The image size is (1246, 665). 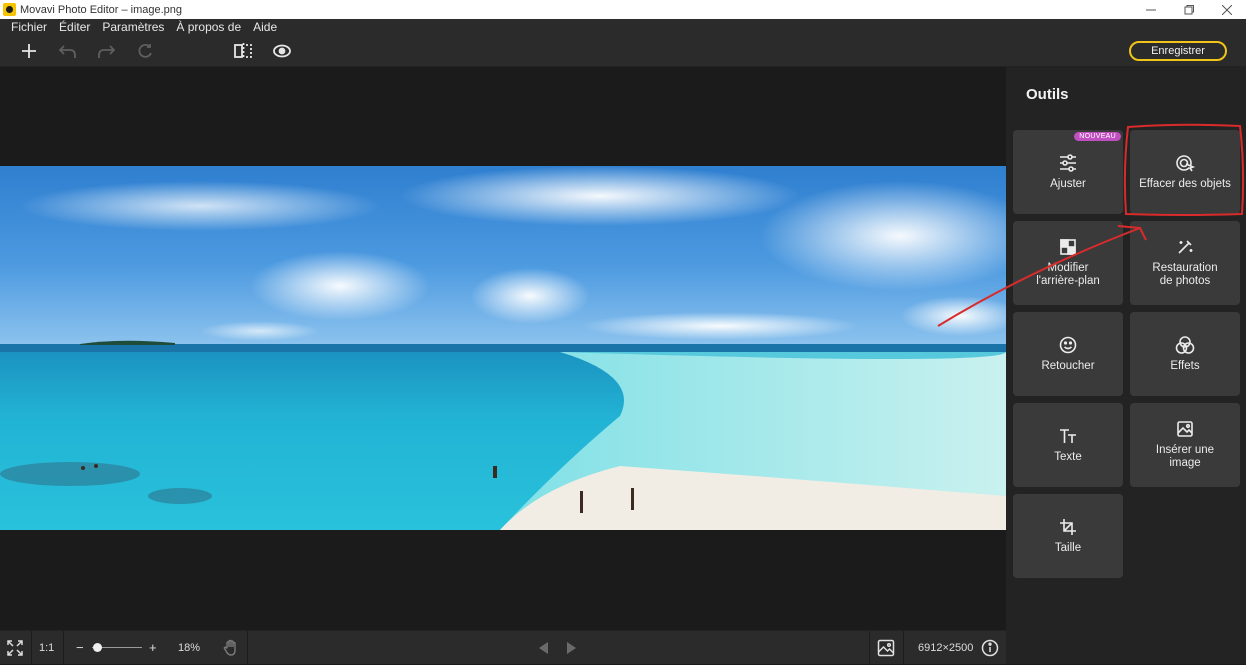 I want to click on tool-insert-image-label: Insérer une image, so click(x=1185, y=456).